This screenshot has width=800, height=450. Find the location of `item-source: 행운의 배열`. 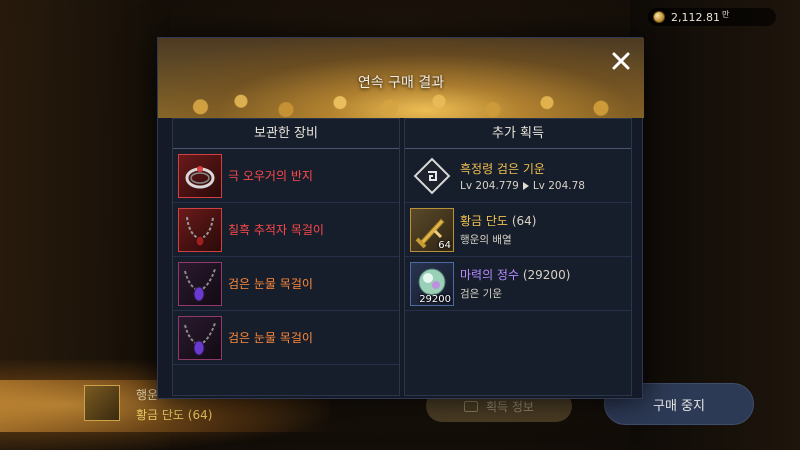

item-source: 행운의 배열 is located at coordinates (486, 240).